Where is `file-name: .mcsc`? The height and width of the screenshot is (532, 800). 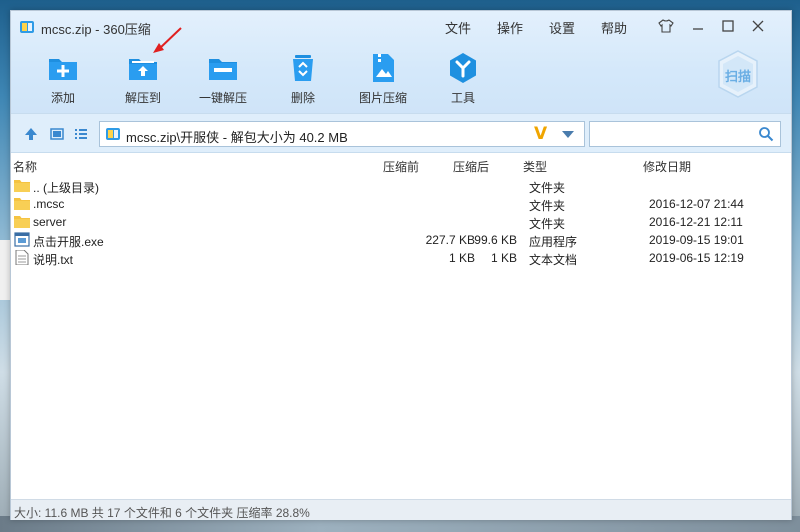
file-name: .mcsc is located at coordinates (49, 204).